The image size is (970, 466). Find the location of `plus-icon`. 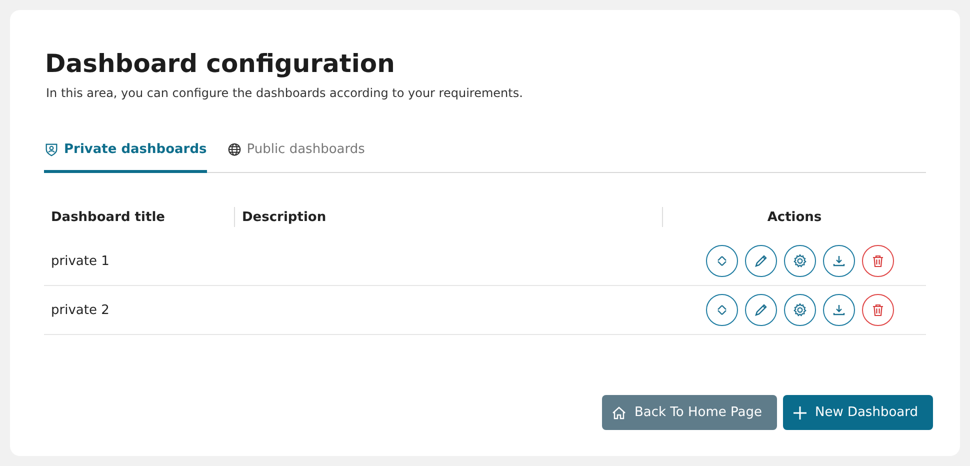

plus-icon is located at coordinates (800, 412).